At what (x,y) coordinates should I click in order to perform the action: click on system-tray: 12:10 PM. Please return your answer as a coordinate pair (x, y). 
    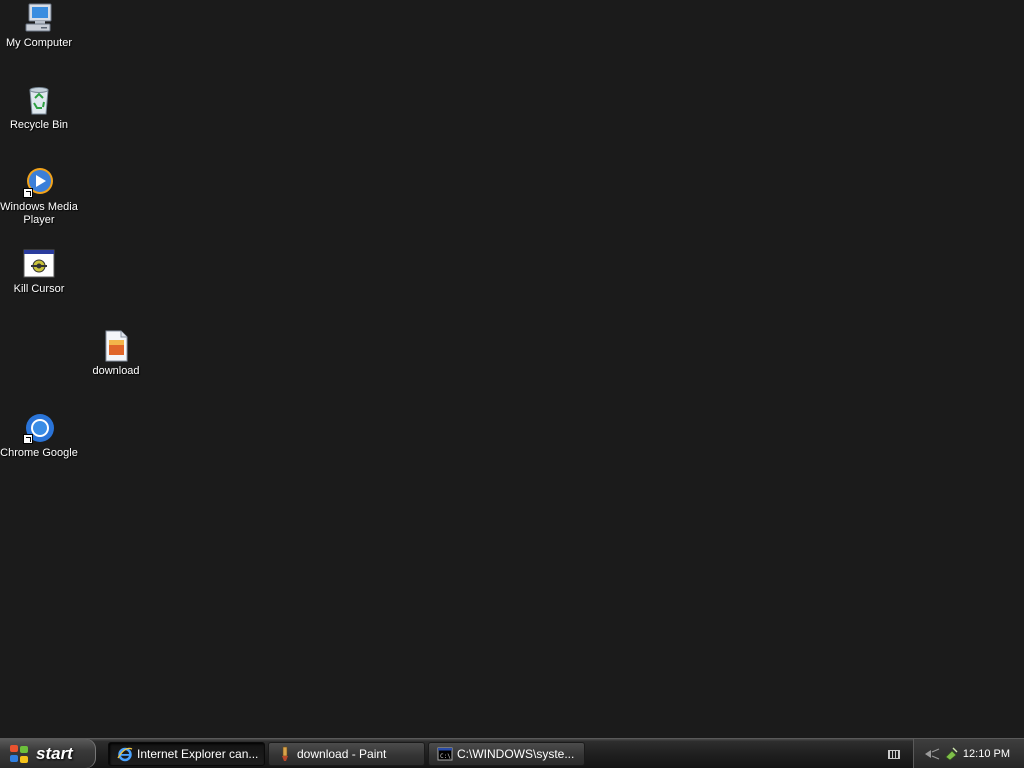
    Looking at the image, I should click on (968, 753).